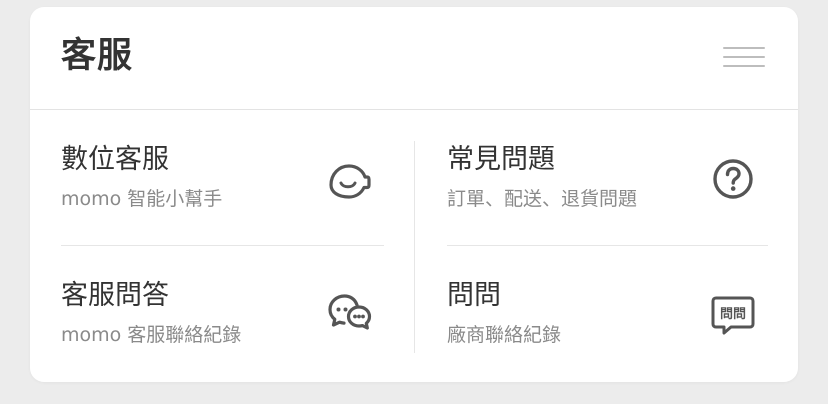  I want to click on item-title: 數位客服, so click(115, 159).